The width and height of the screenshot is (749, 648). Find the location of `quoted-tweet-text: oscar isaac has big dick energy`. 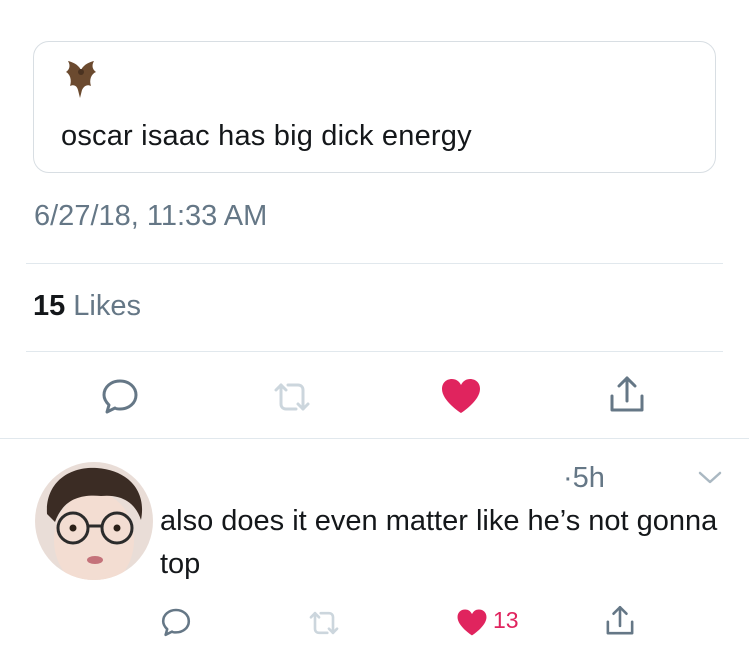

quoted-tweet-text: oscar isaac has big dick energy is located at coordinates (266, 136).